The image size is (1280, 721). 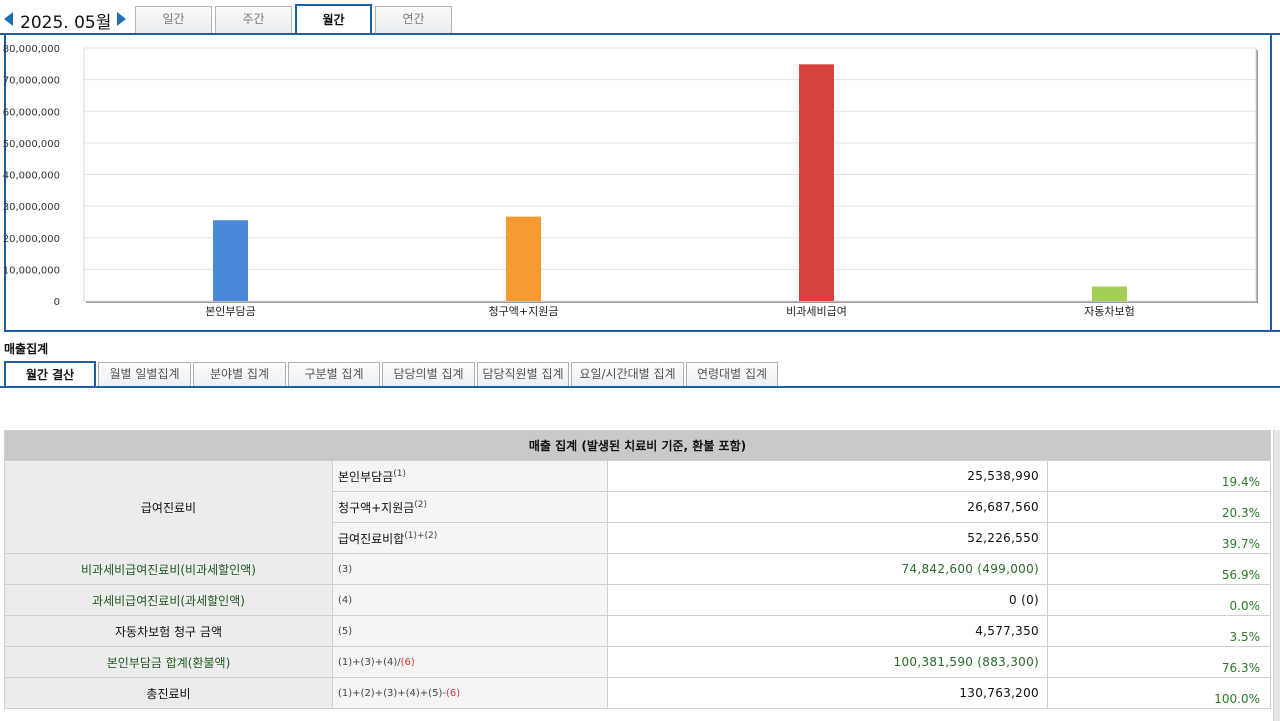 I want to click on row-sub-label: 본인부담금(1), so click(x=470, y=476).